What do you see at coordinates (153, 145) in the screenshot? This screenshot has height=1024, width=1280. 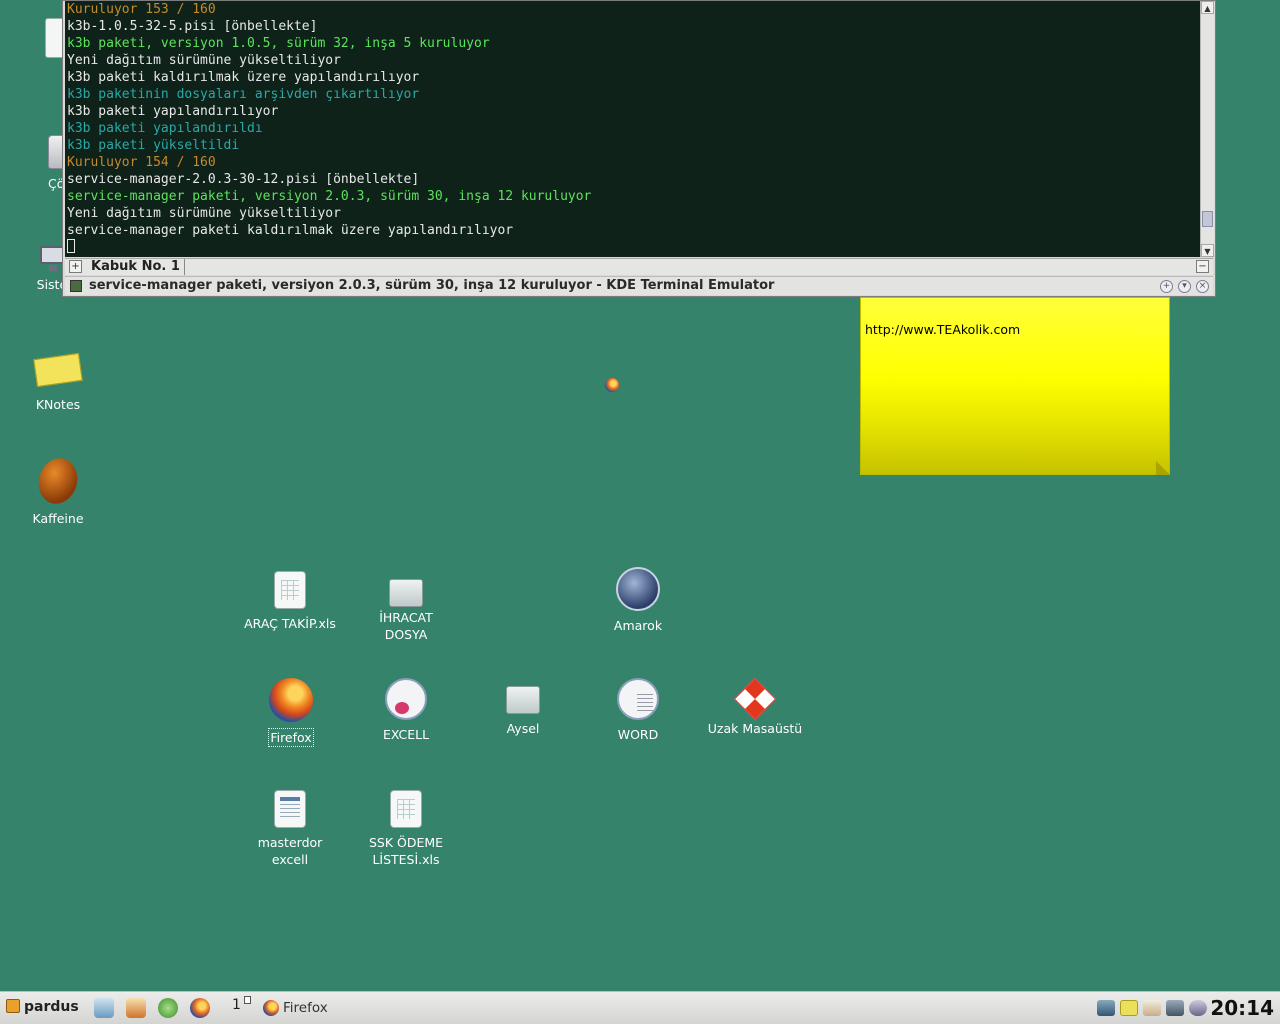 I see `terminal-line: k3b paketi yükseltildi` at bounding box center [153, 145].